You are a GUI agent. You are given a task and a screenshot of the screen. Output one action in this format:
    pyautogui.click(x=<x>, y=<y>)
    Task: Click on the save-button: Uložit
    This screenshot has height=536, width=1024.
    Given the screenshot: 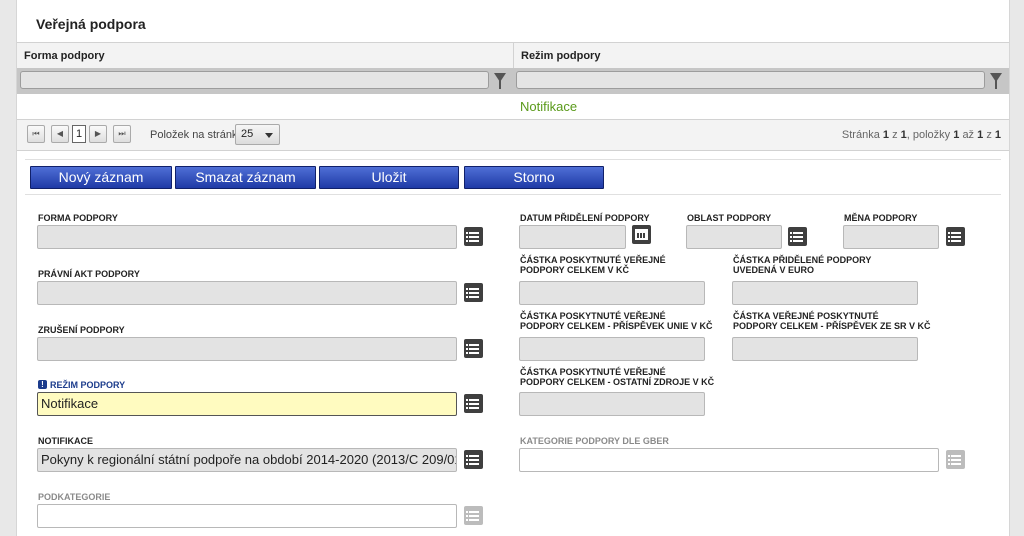 What is the action you would take?
    pyautogui.click(x=389, y=177)
    